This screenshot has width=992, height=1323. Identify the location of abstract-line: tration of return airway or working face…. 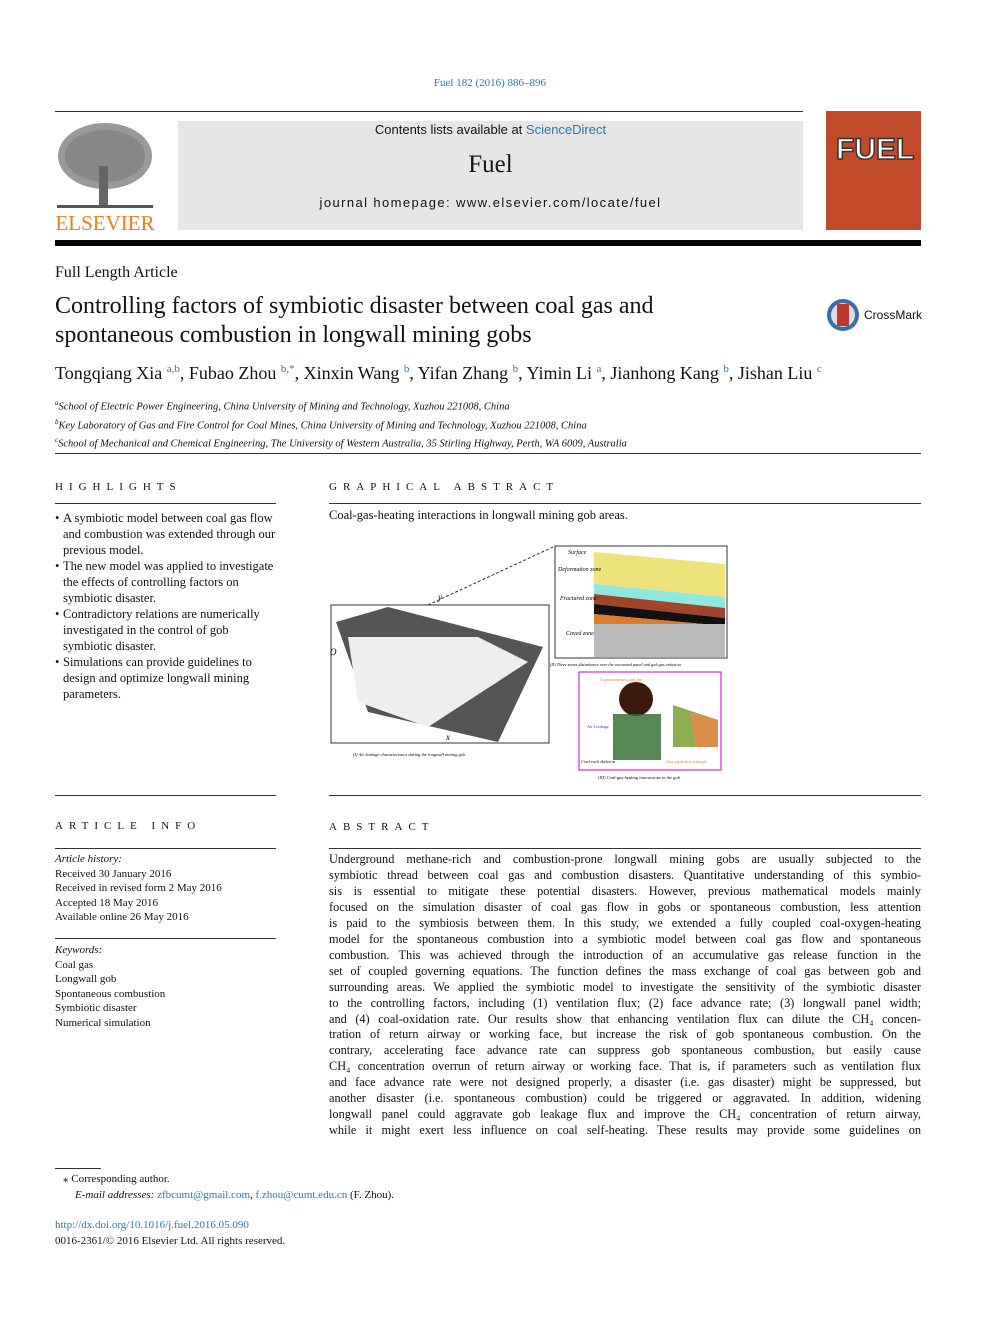
(625, 1034).